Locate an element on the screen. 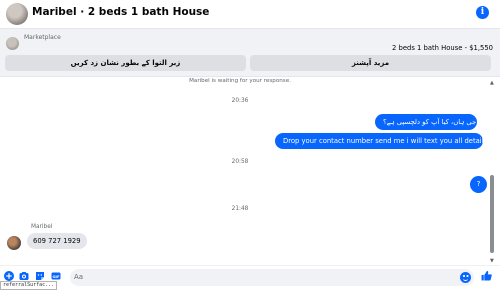 Image resolution: width=500 pixels, height=290 pixels. incoming-message: 609 727 1929 is located at coordinates (57, 241).